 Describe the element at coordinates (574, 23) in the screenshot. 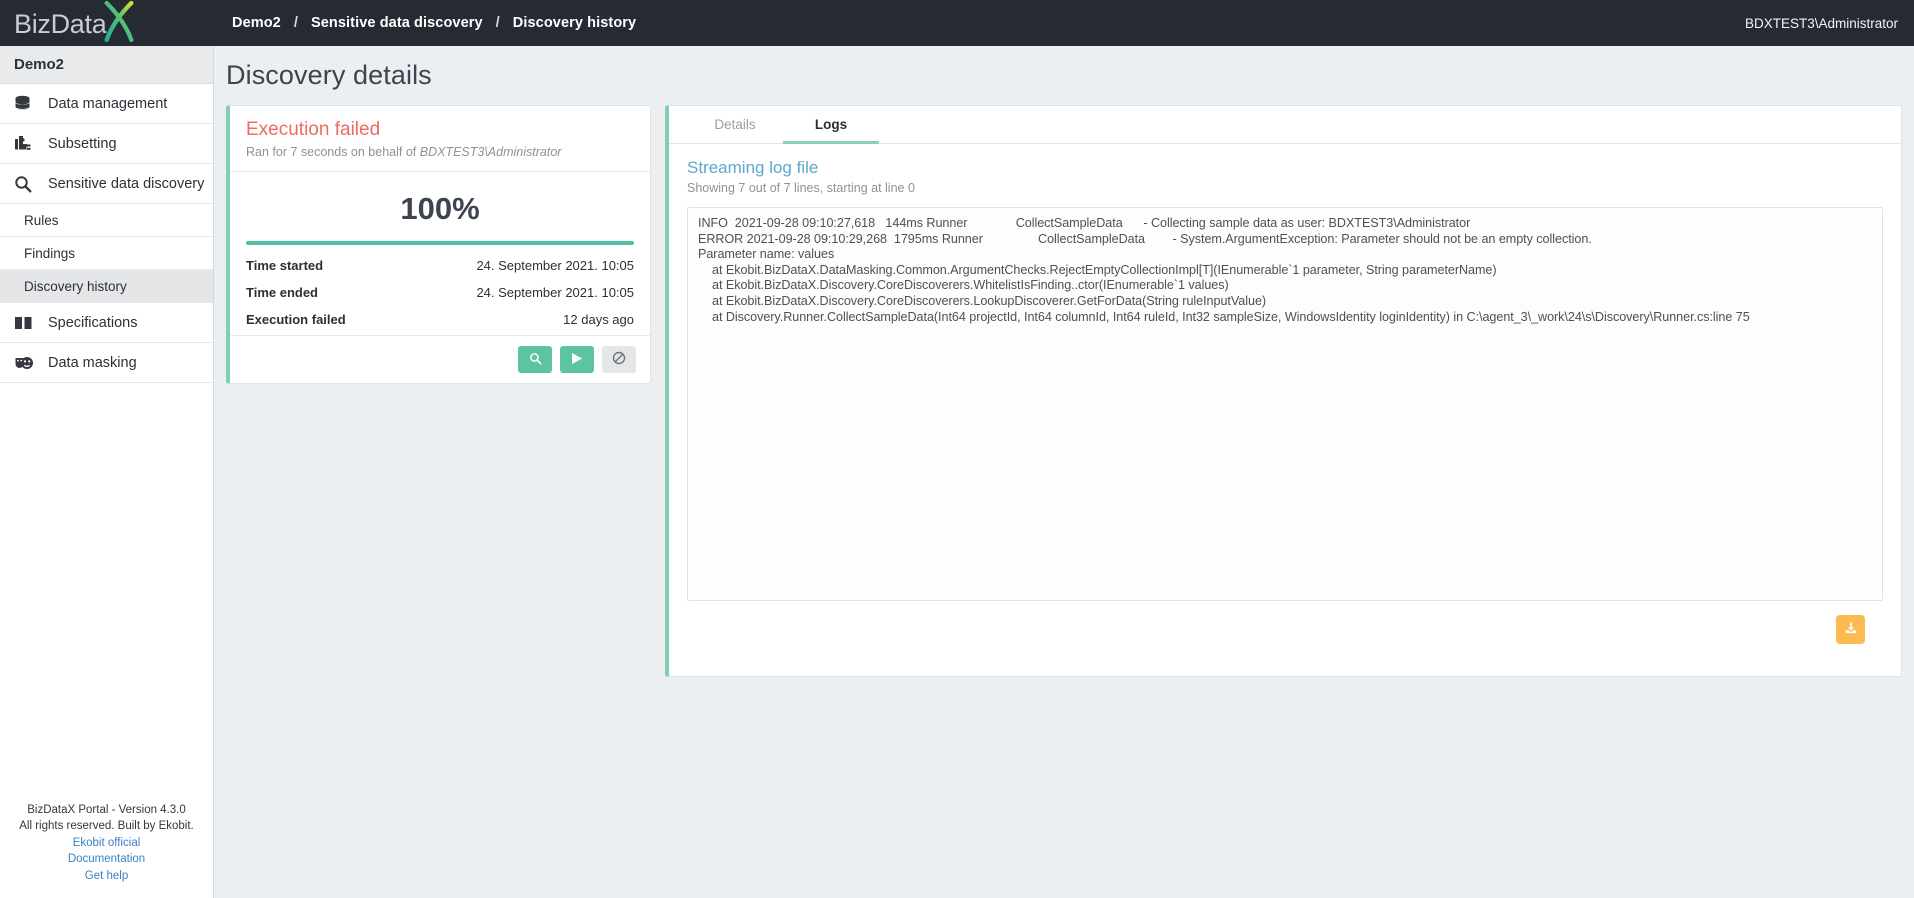

I see `breadcrumb-item-current: Discovery history` at that location.